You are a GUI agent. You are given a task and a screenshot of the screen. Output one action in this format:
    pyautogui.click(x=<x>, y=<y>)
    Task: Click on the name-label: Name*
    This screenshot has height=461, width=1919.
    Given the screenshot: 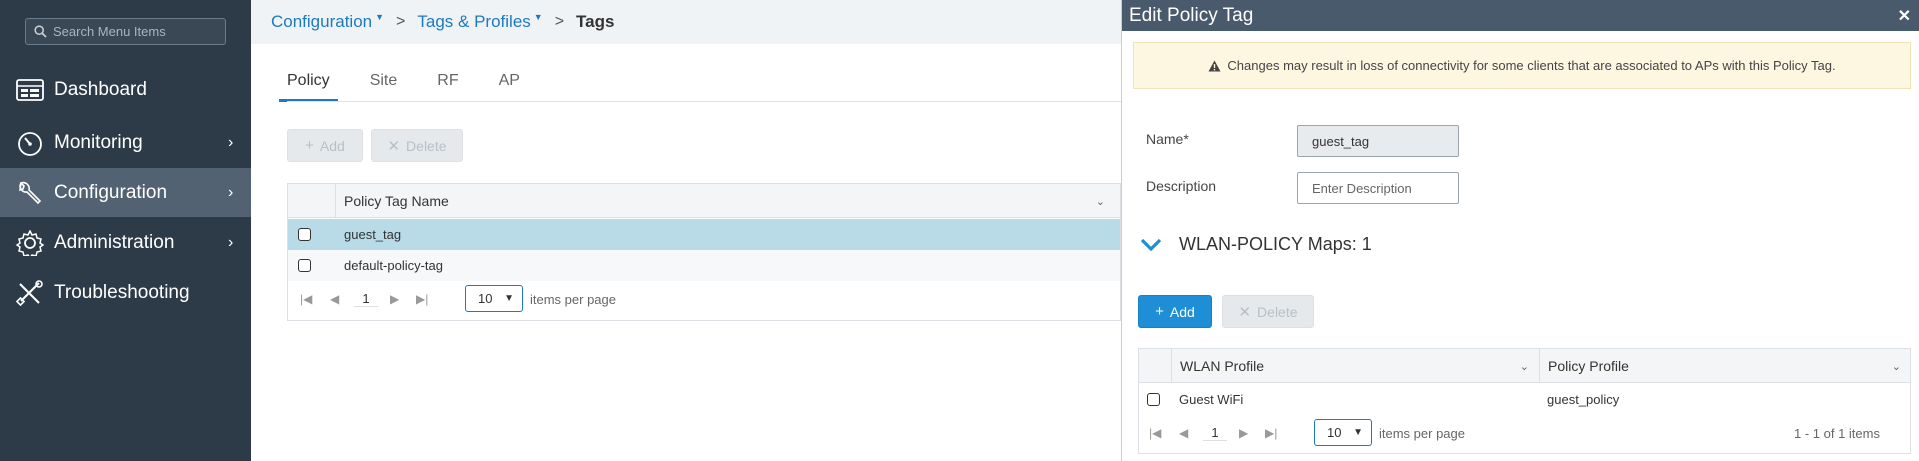 What is the action you would take?
    pyautogui.click(x=1167, y=139)
    